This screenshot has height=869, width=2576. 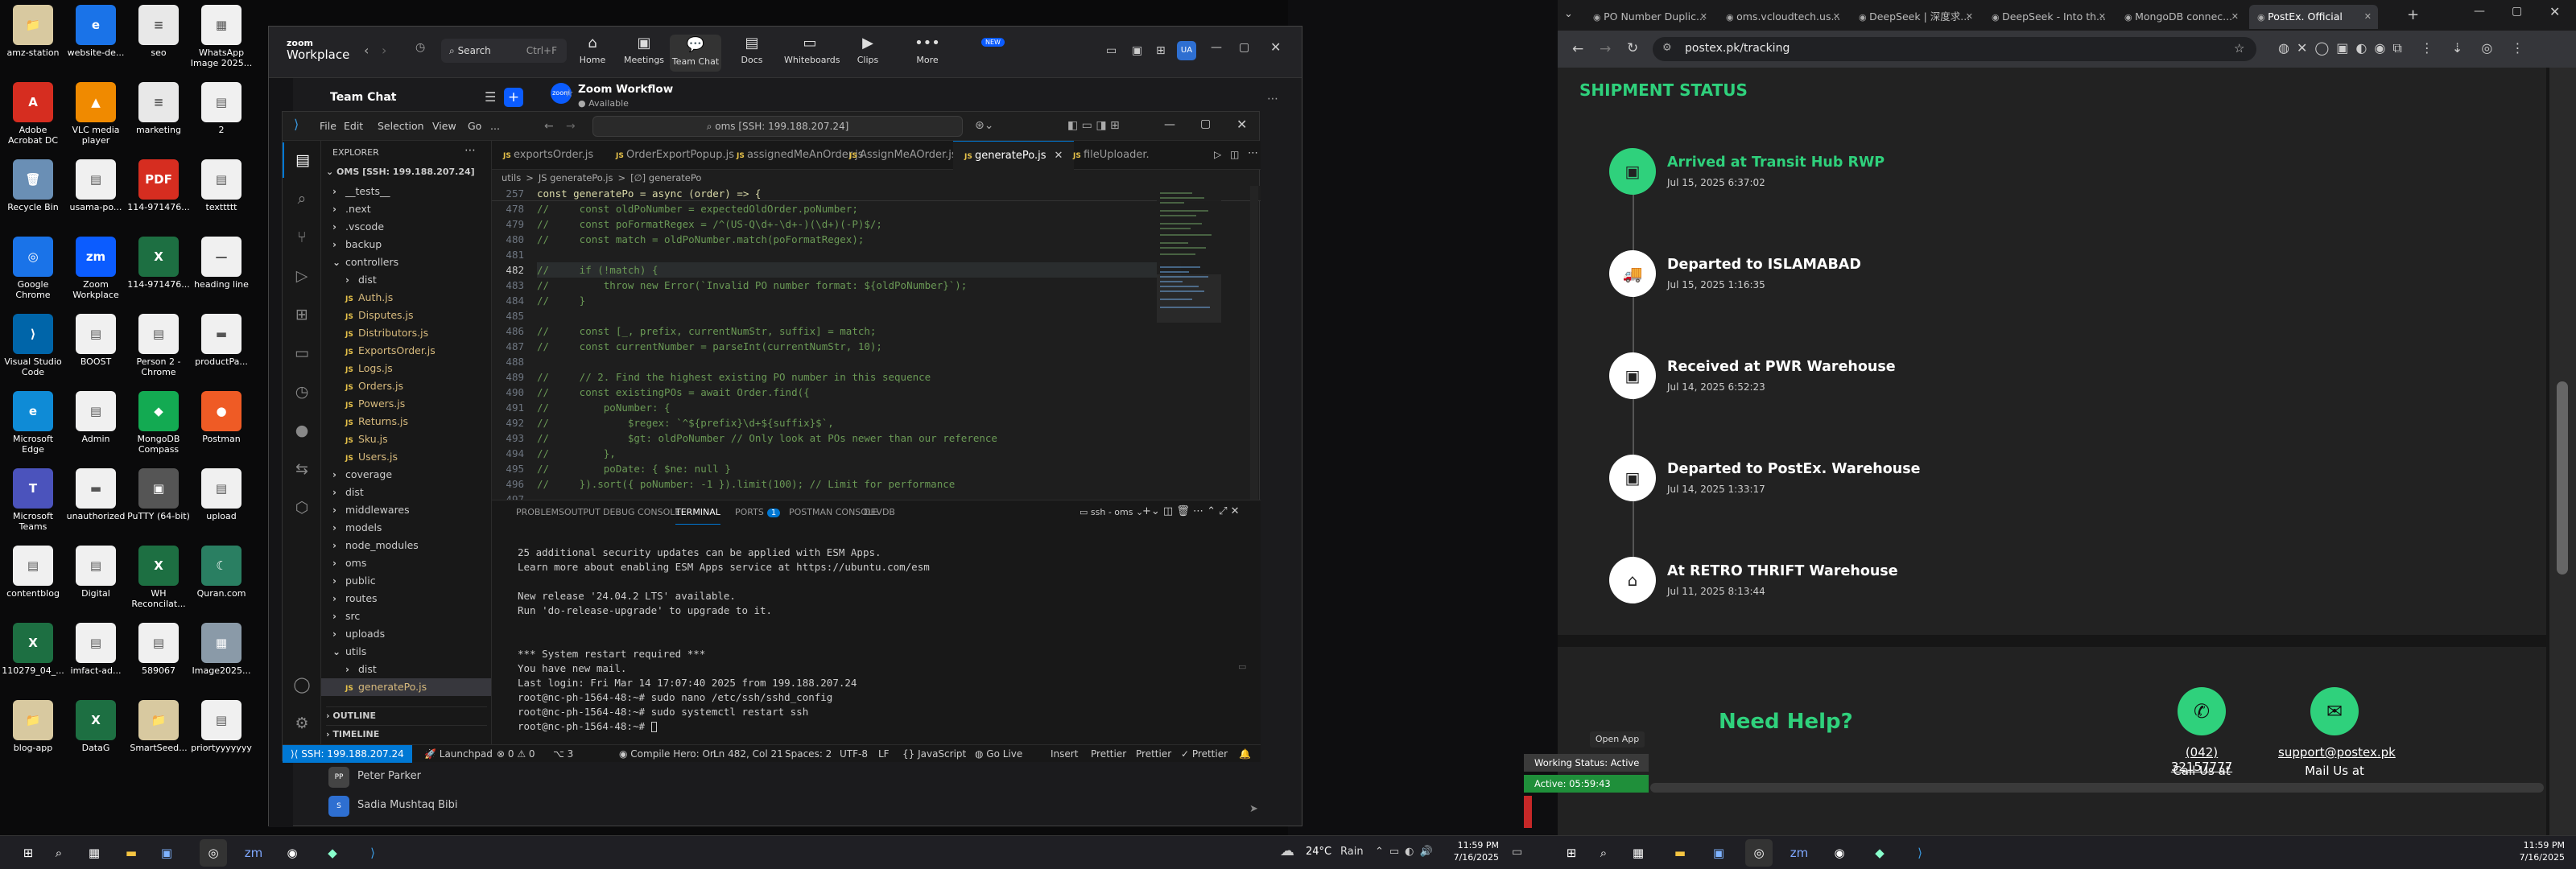 I want to click on search-icon-2: ⌕, so click(x=1603, y=853).